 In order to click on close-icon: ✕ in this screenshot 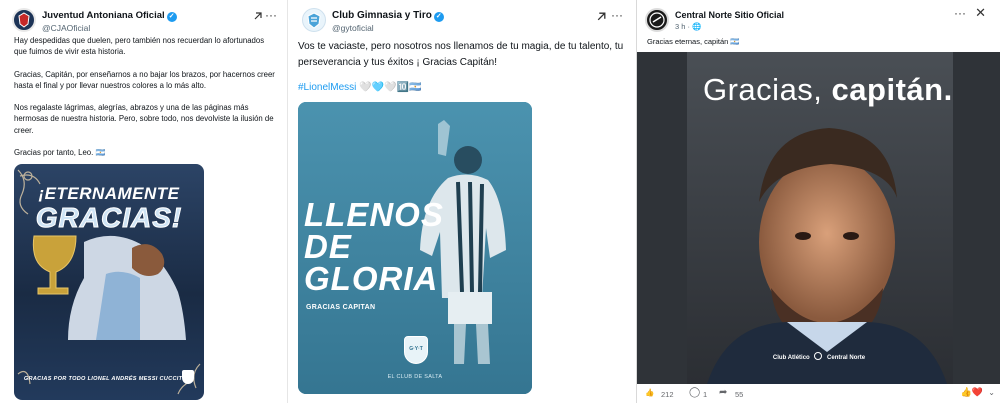, I will do `click(980, 13)`.